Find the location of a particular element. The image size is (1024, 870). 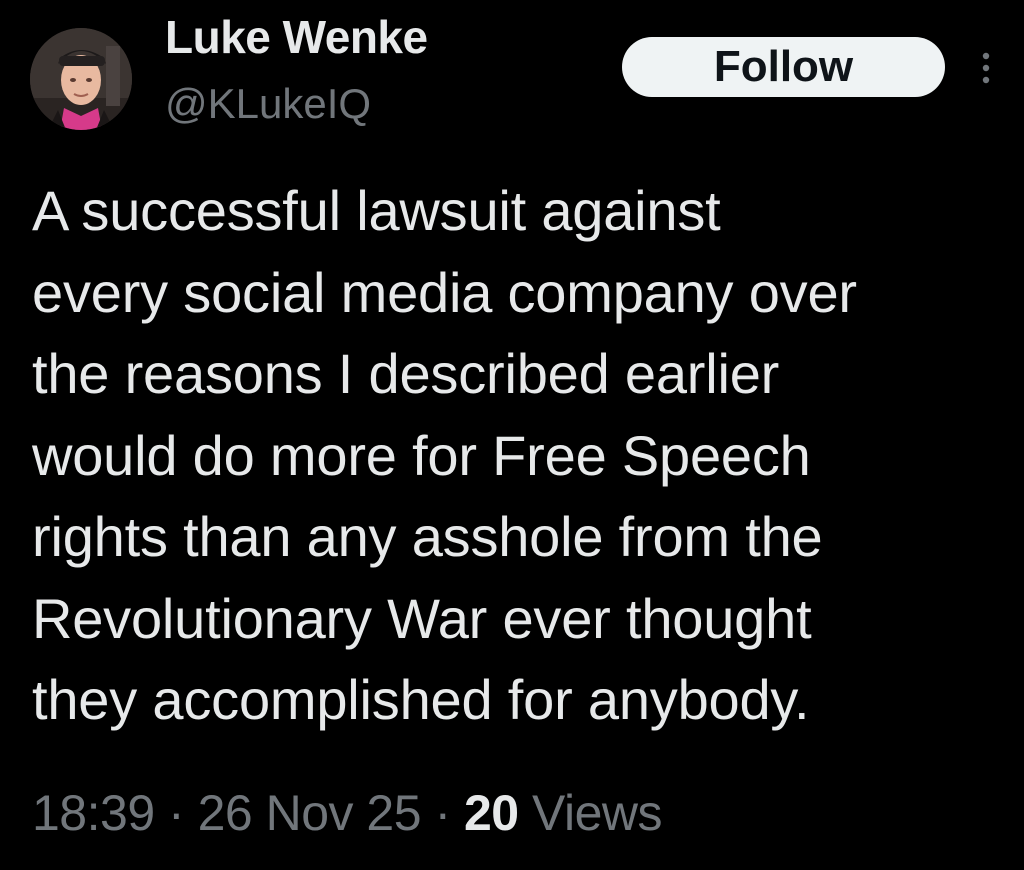

tweet-text-line: Revolutionary War ever thought is located at coordinates (422, 618).